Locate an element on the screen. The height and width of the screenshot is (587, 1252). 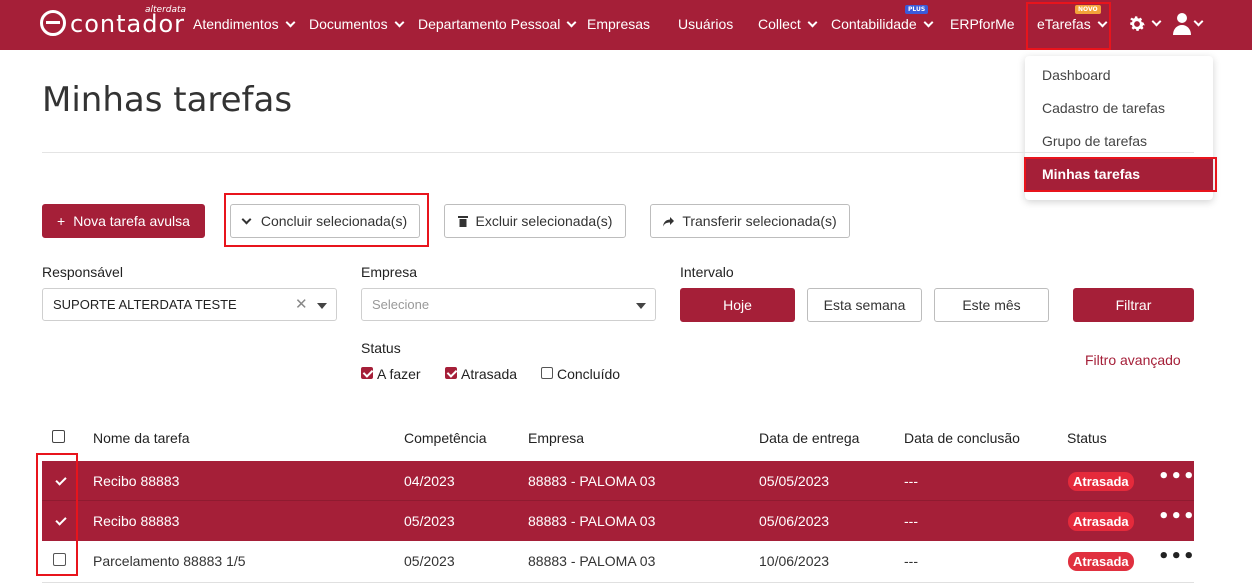
new-task-button: + Nova tarefa avulsa is located at coordinates (123, 221).